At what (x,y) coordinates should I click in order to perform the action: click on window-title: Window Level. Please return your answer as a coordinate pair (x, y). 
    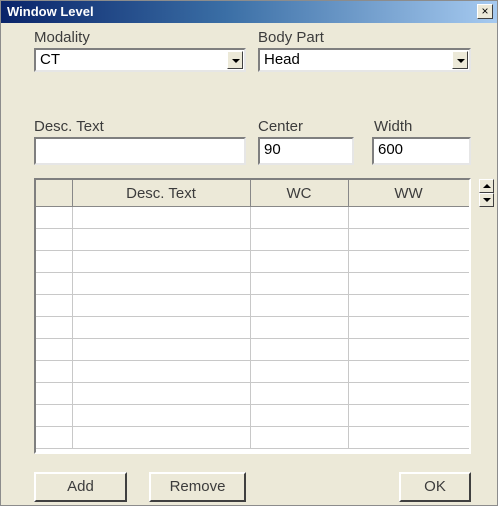
    Looking at the image, I should click on (50, 11).